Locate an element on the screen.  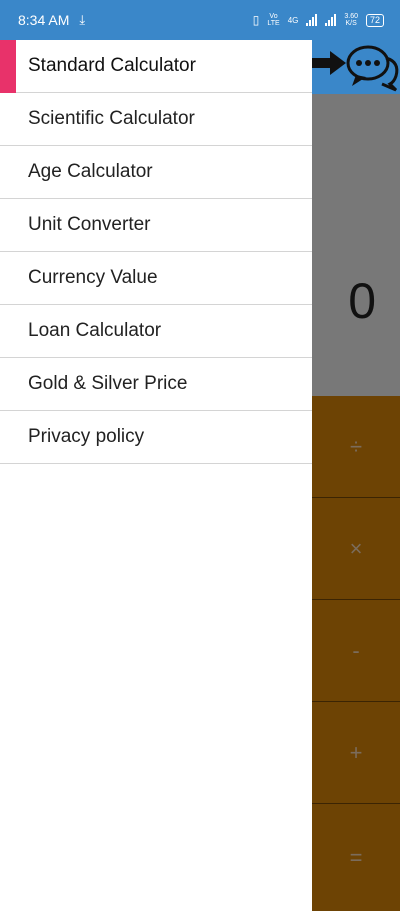
drawer-item-label: Standard Calculator is located at coordinates (112, 65).